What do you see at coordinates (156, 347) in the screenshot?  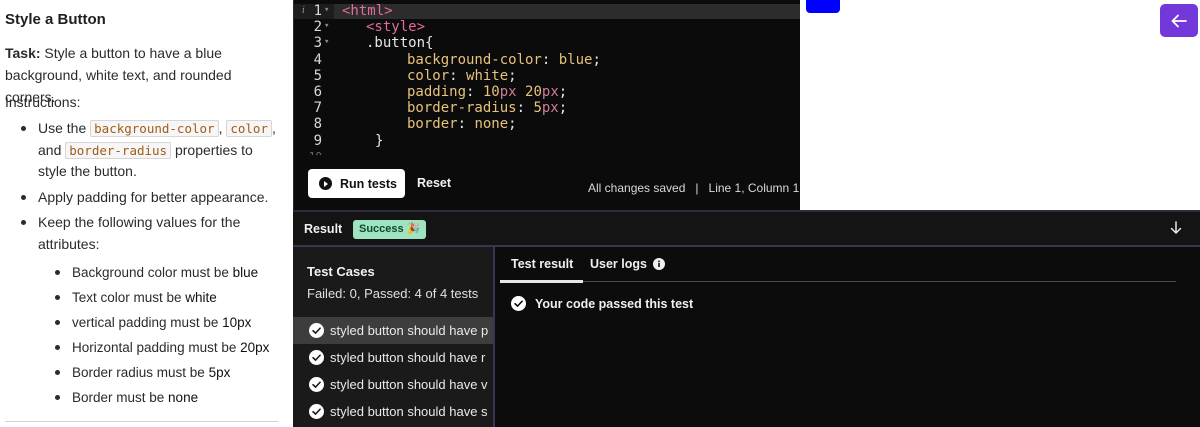 I see `value-label: Horizontal padding must be` at bounding box center [156, 347].